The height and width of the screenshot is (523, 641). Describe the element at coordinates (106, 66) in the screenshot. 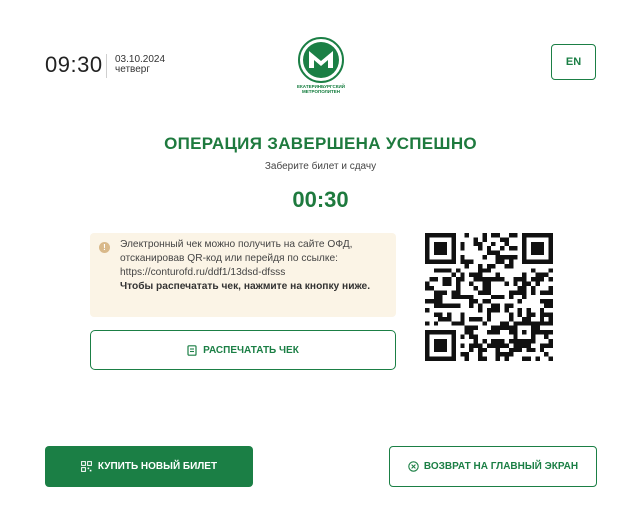

I see `divider` at that location.